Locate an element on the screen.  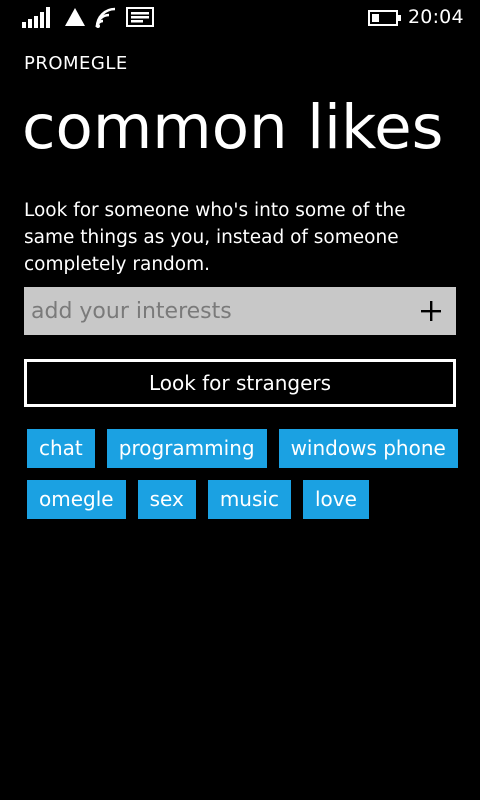
tag-row: chat programming windows phone is located at coordinates (242, 448).